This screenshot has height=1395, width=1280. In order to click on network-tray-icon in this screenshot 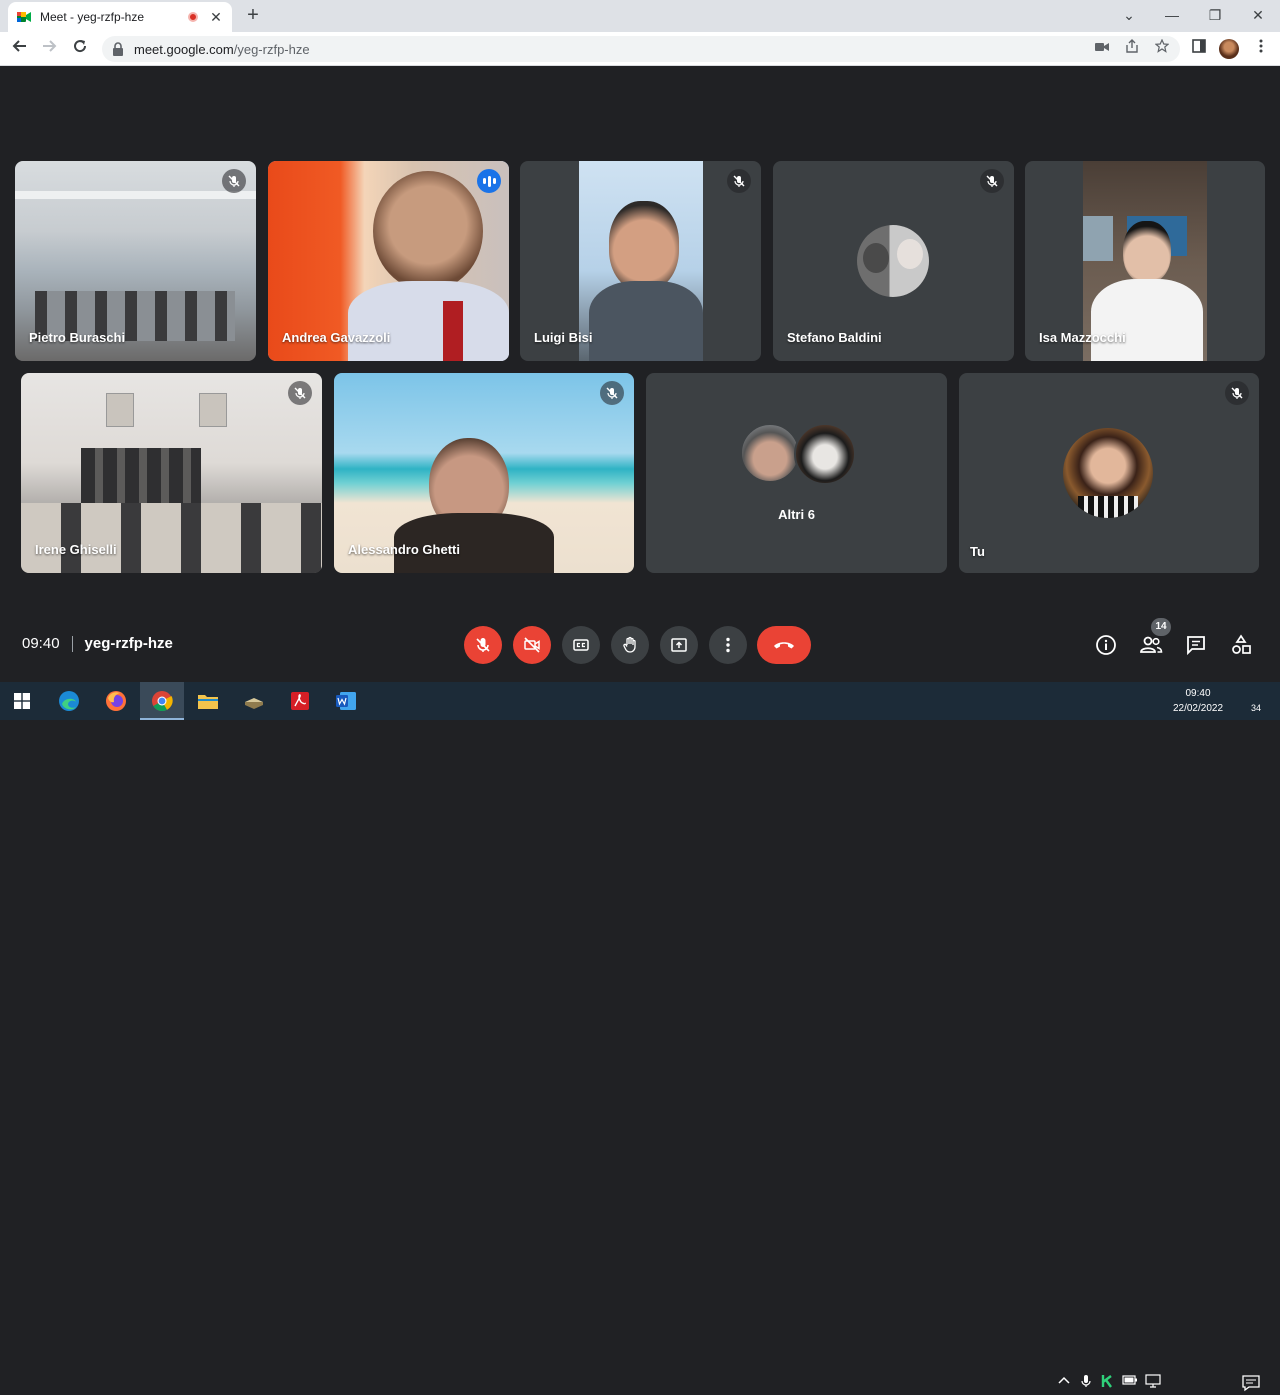, I will do `click(1153, 1382)`.